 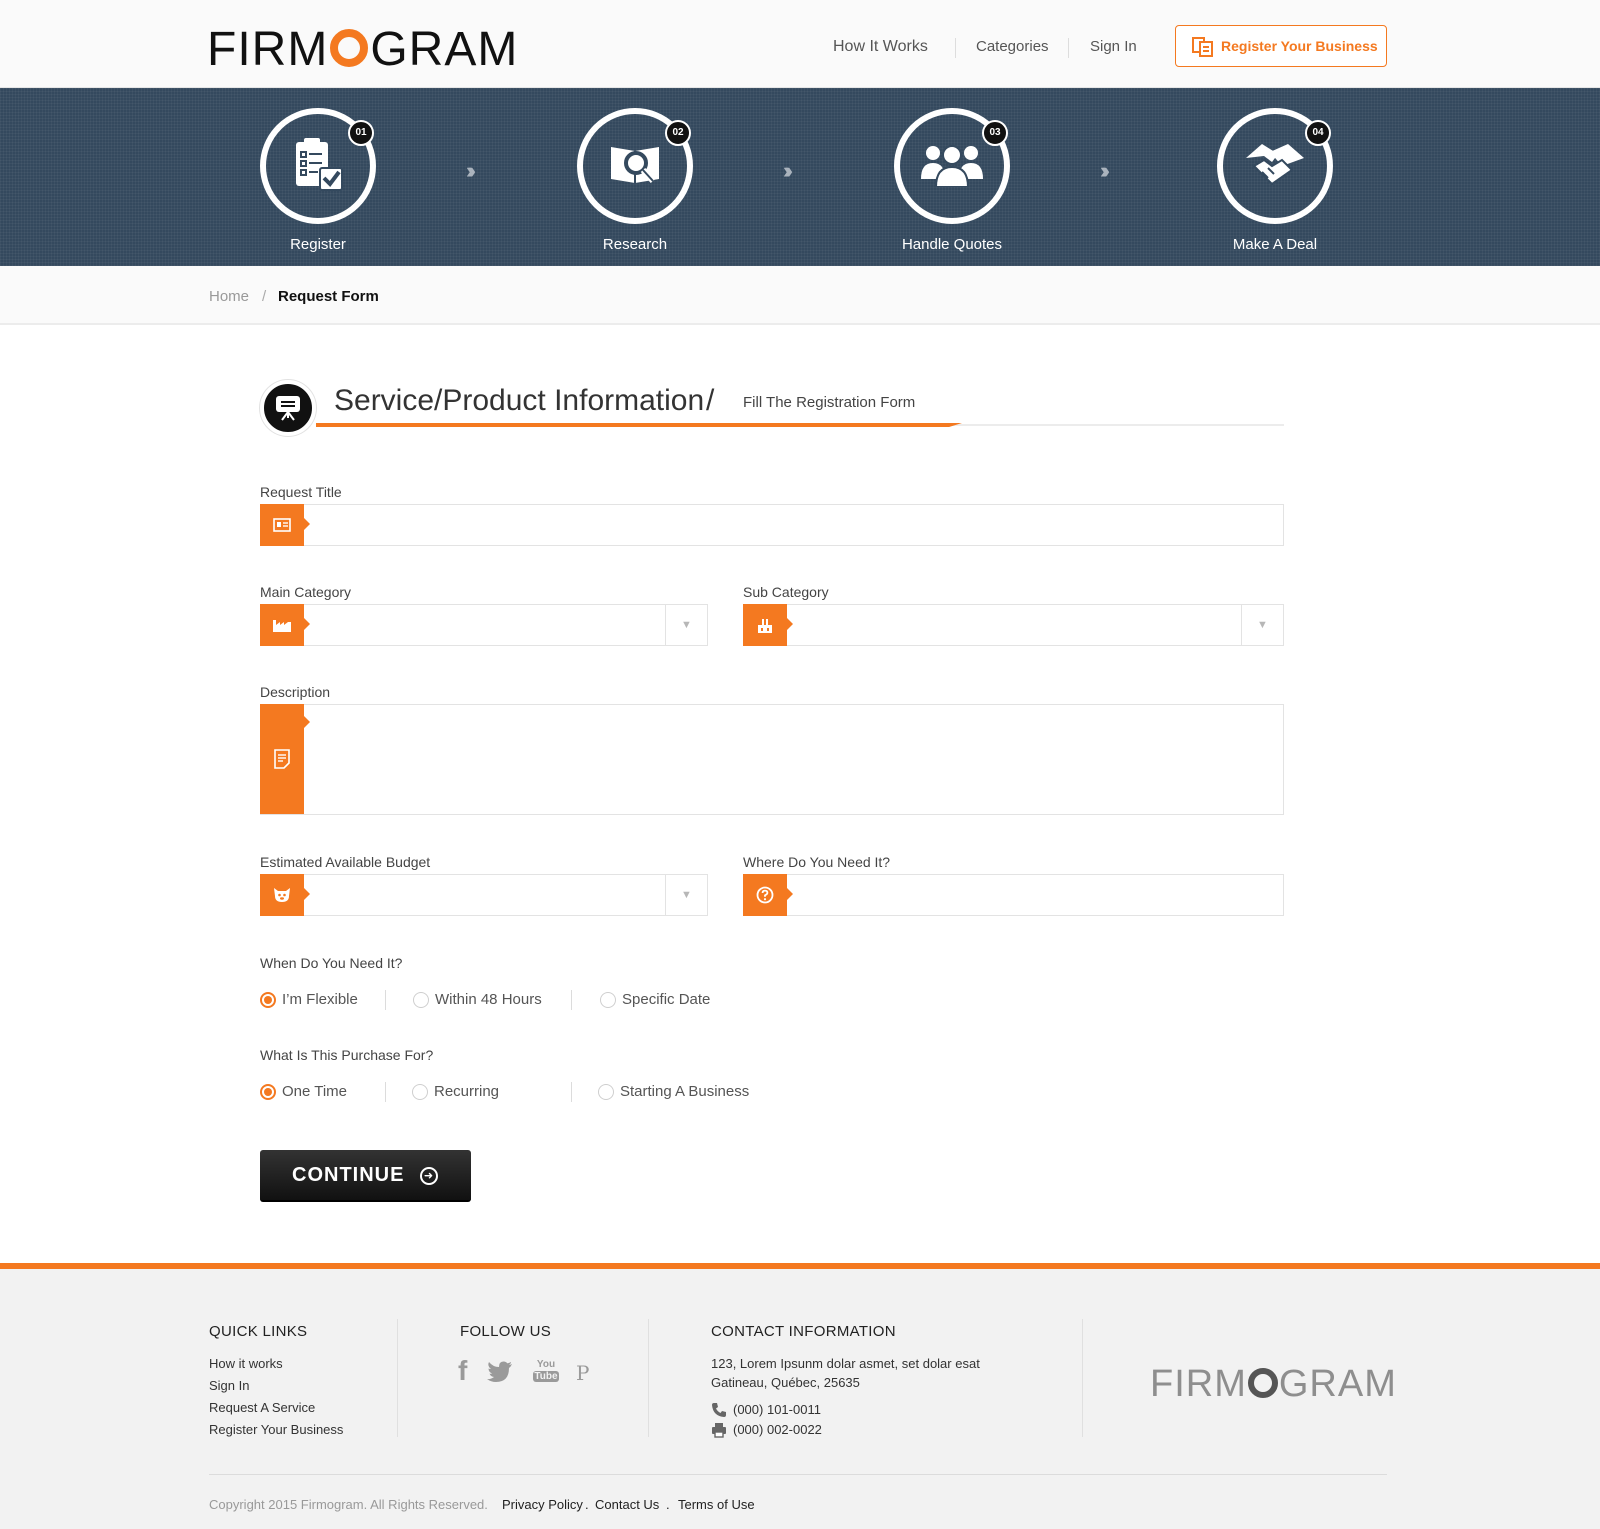 I want to click on where-input, so click(x=1013, y=895).